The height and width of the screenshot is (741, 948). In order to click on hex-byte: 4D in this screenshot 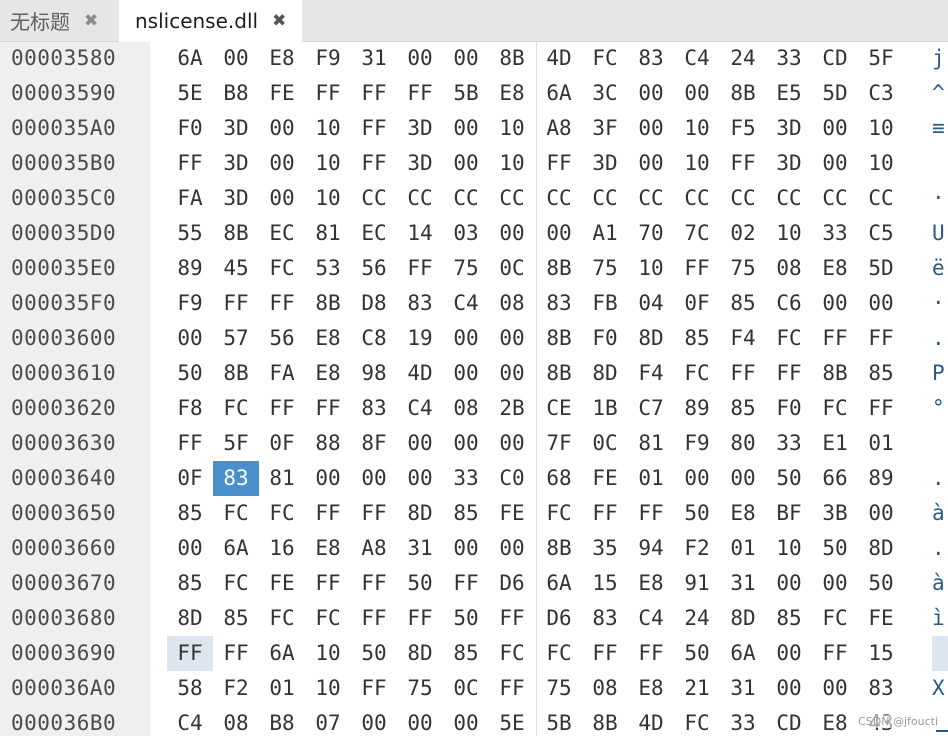, I will do `click(559, 58)`.